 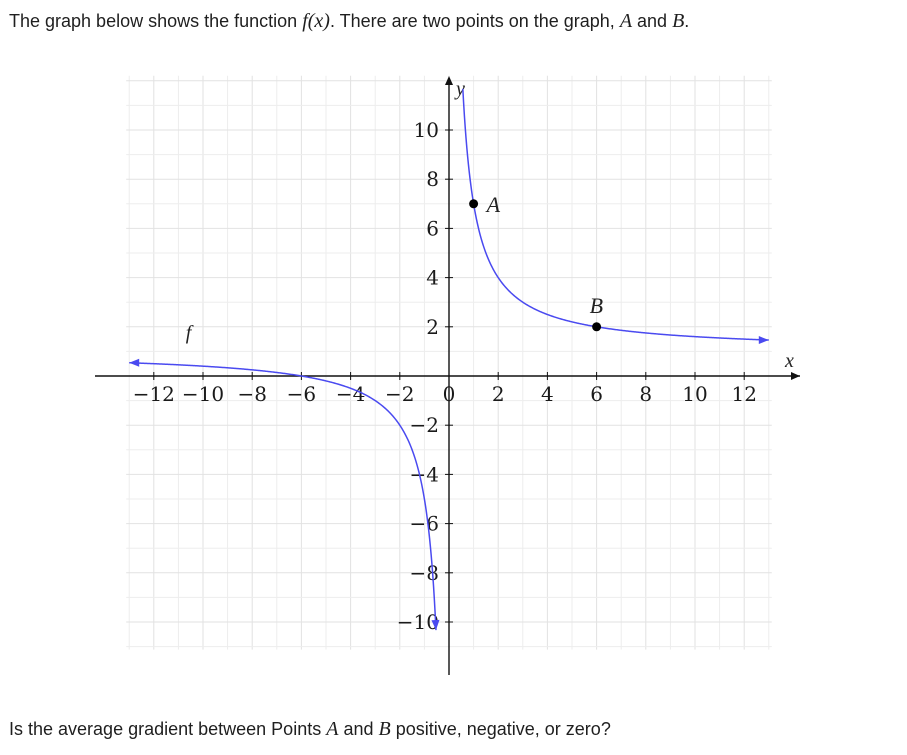 I want to click on x-tick-label: 0, so click(x=449, y=394).